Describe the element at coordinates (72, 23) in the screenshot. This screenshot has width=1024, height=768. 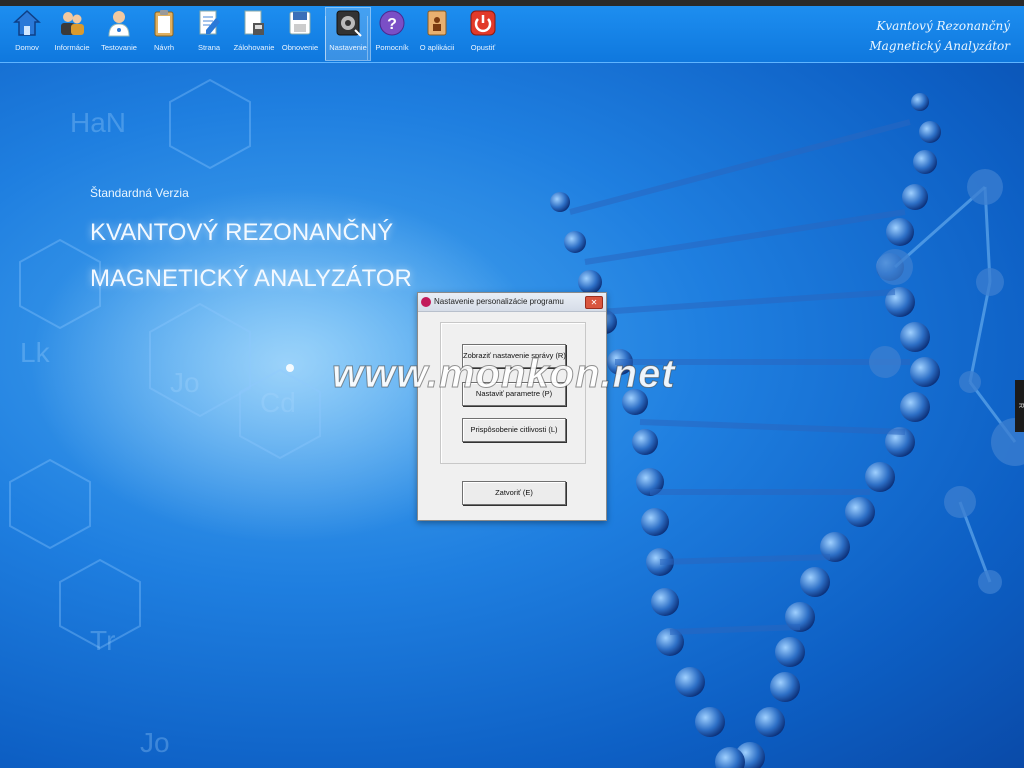
I see `users-icon` at that location.